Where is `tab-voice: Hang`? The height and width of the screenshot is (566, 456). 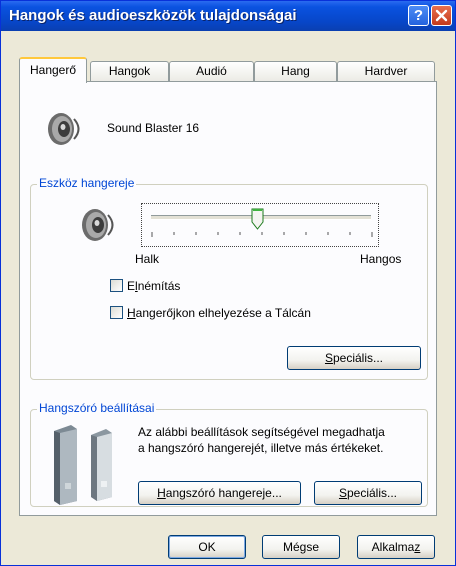
tab-voice: Hang is located at coordinates (295, 71).